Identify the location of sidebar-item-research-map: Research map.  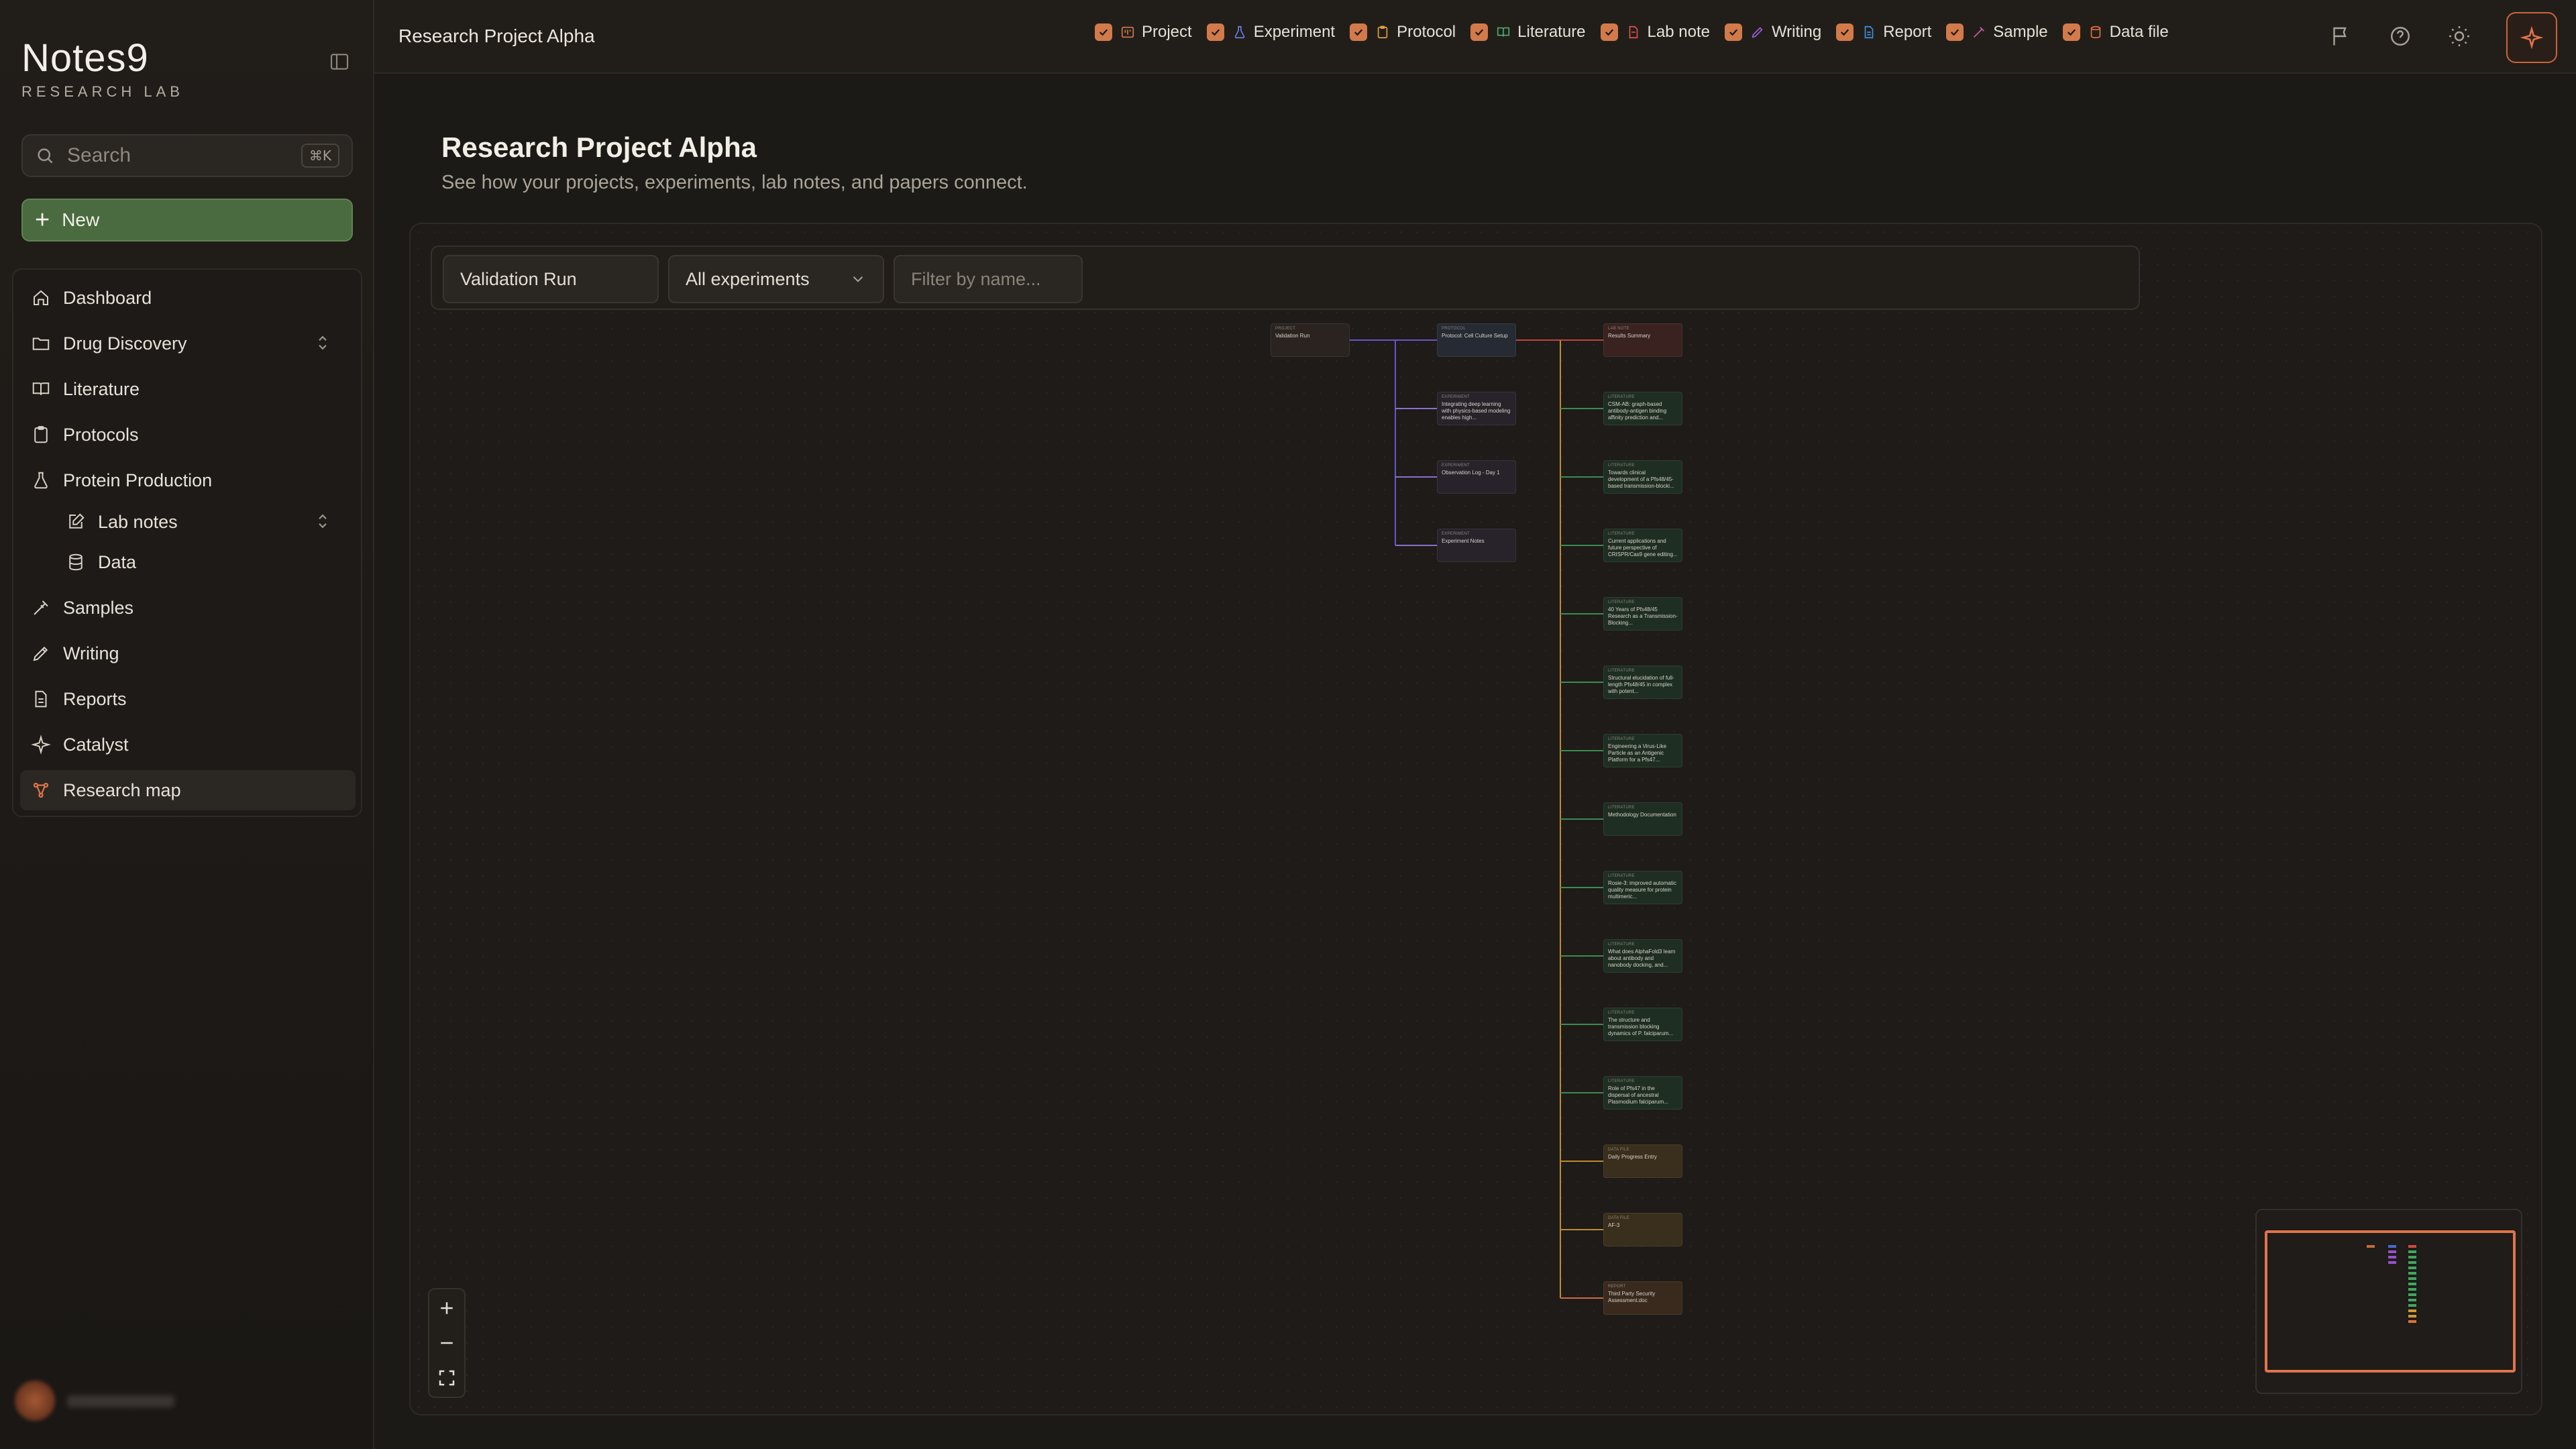
(188, 790).